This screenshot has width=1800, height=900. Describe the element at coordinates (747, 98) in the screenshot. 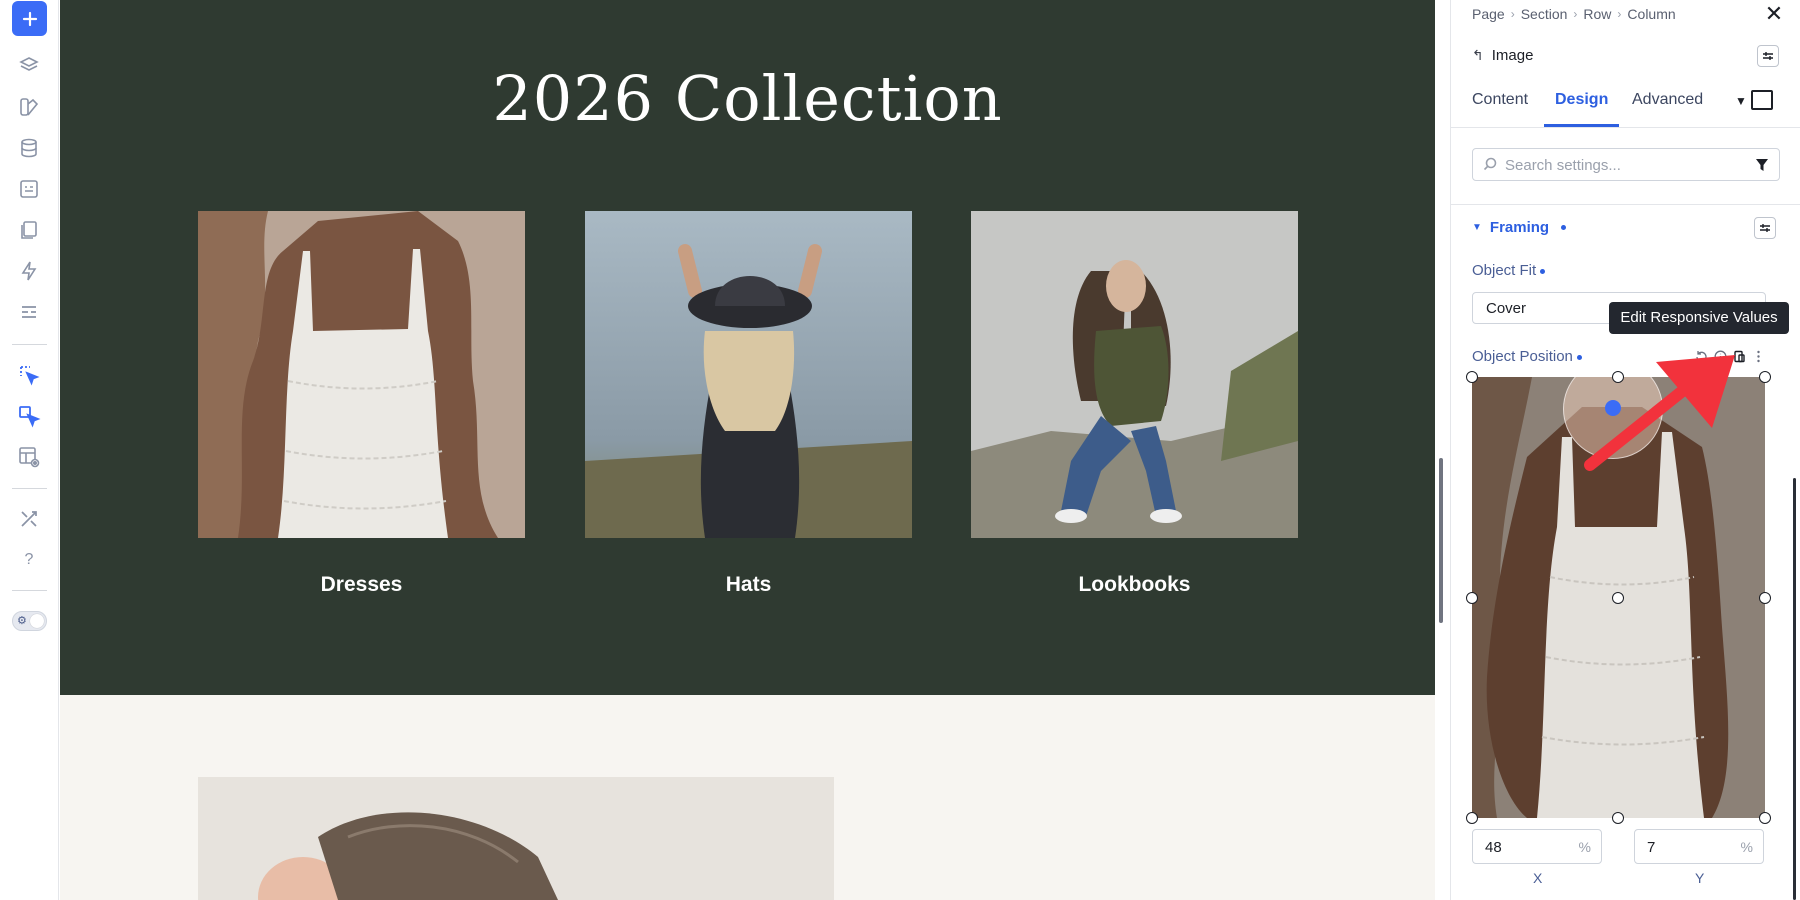

I see `page-title: 2026 Collection` at that location.